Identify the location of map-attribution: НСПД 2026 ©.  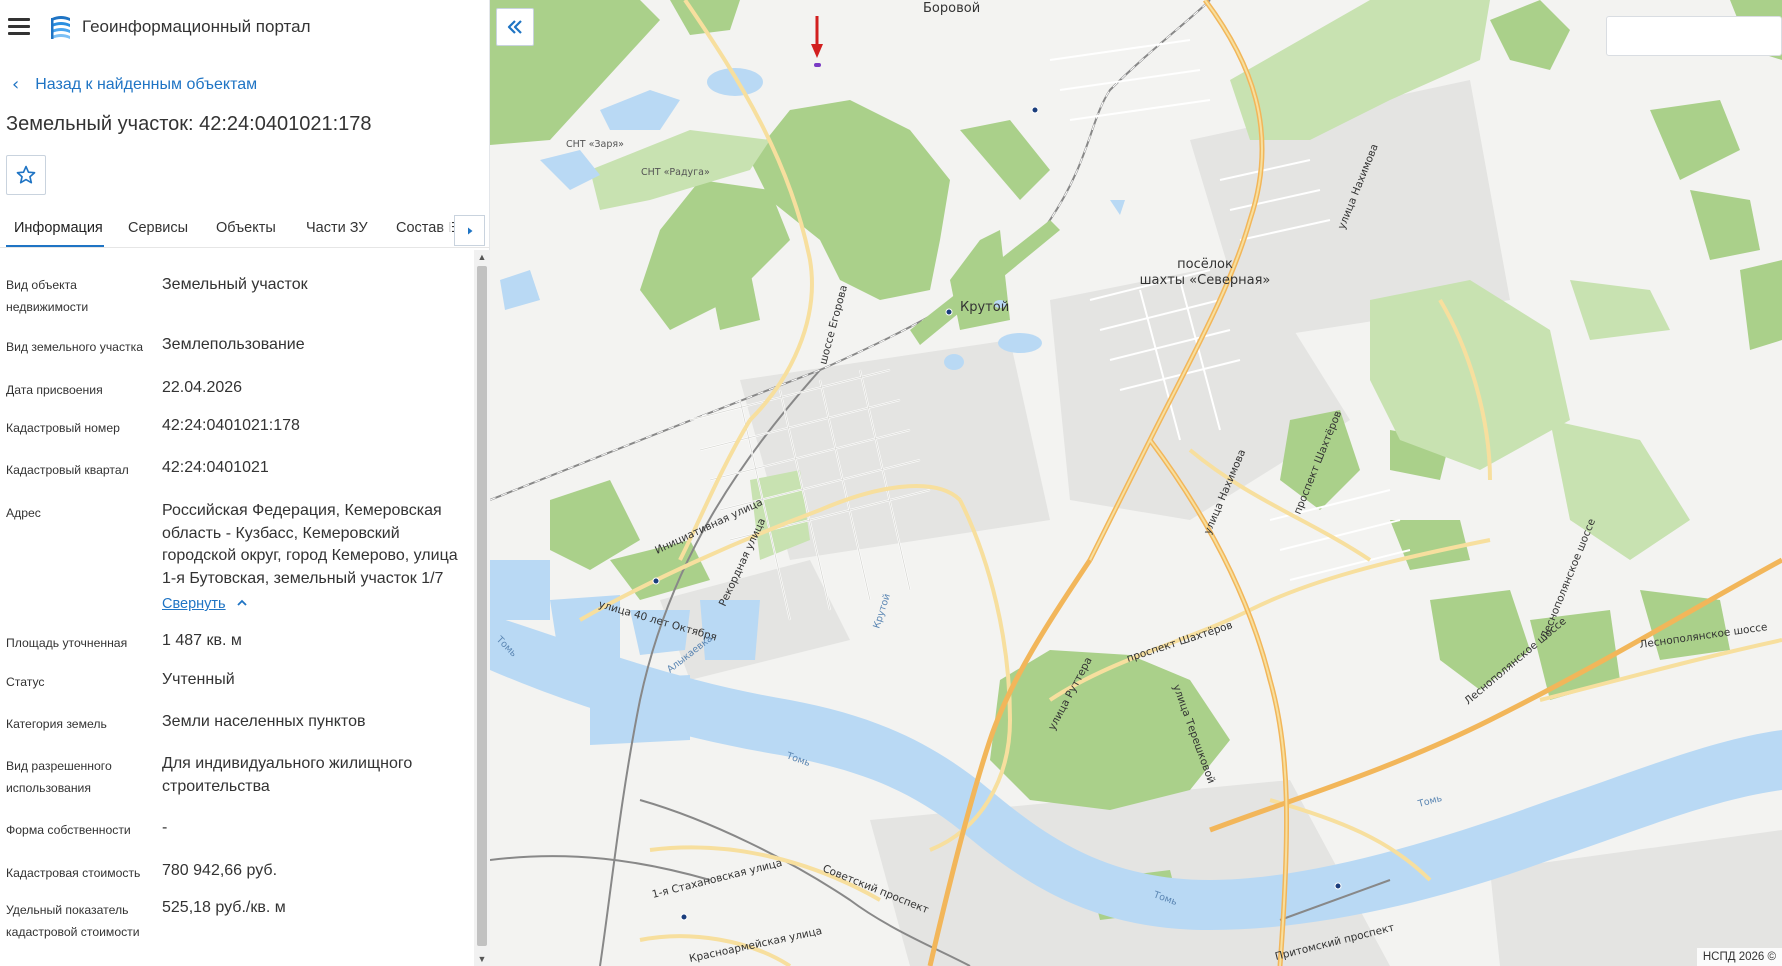
(1739, 957).